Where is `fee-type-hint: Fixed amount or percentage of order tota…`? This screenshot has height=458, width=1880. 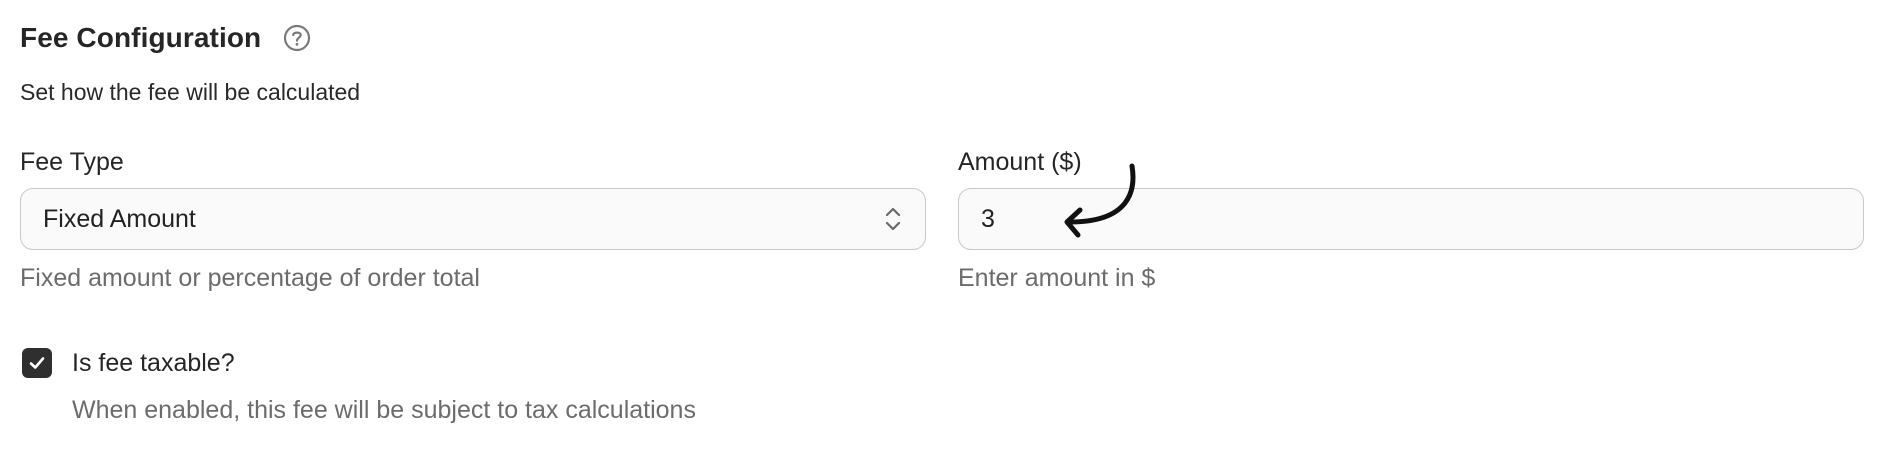
fee-type-hint: Fixed amount or percentage of order tota… is located at coordinates (250, 278).